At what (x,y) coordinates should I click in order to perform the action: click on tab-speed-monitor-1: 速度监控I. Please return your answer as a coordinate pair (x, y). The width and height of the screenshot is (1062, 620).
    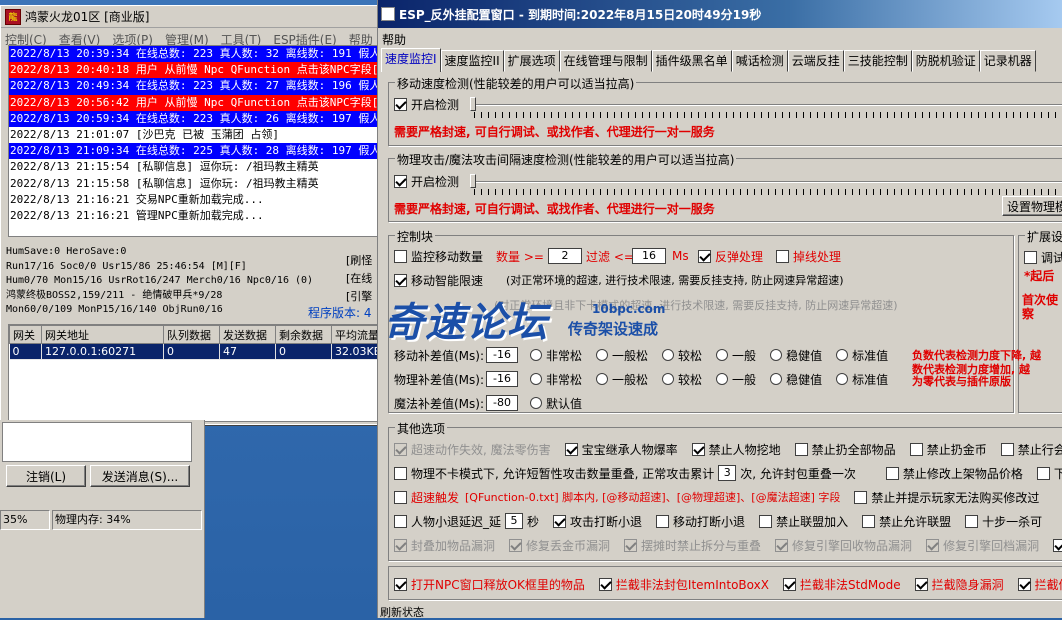
    Looking at the image, I should click on (411, 60).